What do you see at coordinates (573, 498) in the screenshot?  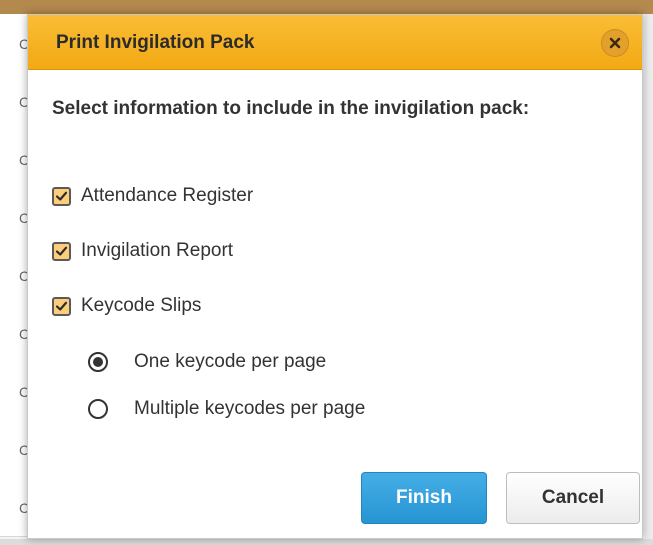 I see `cancel-button: Cancel` at bounding box center [573, 498].